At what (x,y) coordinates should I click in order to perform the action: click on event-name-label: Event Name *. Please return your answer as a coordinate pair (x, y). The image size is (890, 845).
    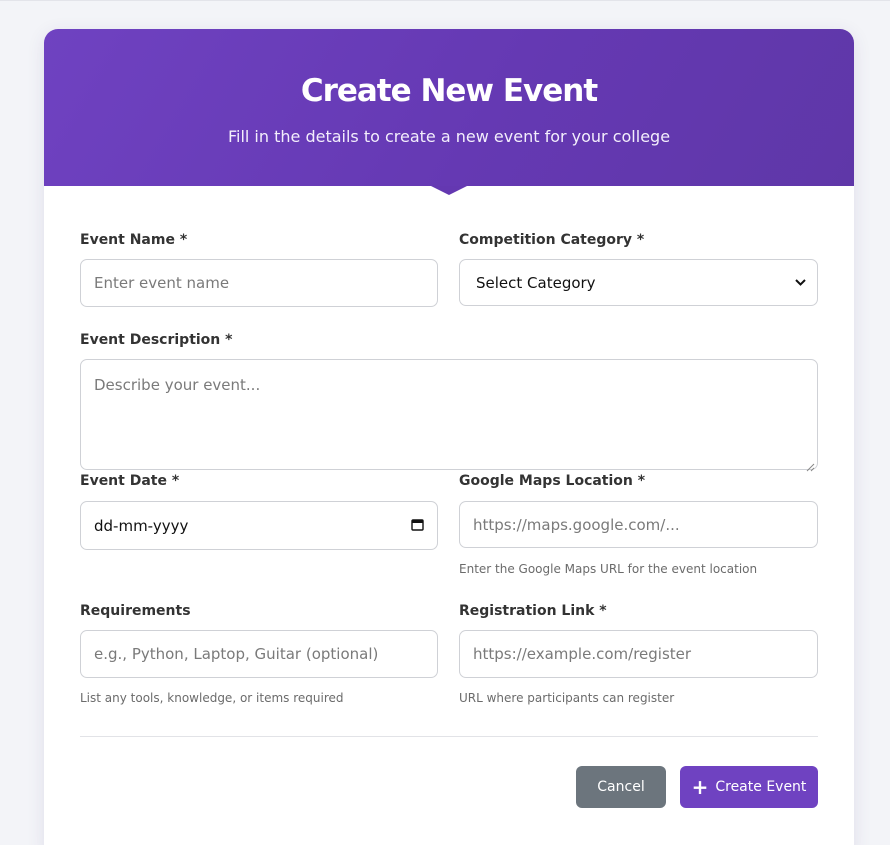
    Looking at the image, I should click on (134, 240).